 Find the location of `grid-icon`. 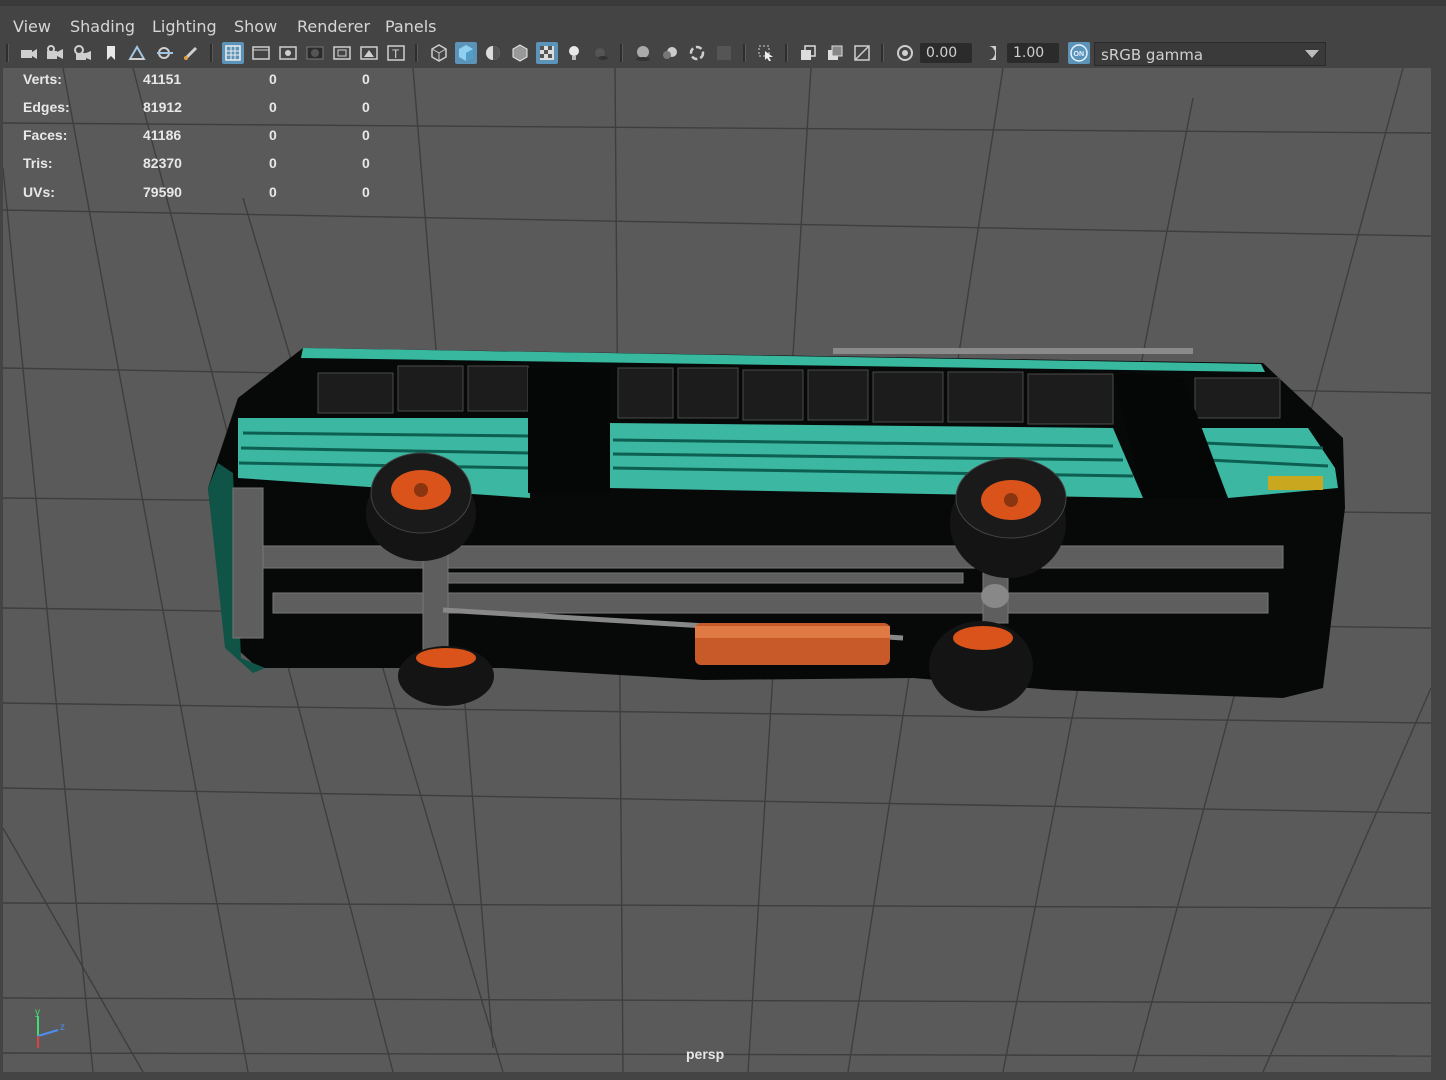

grid-icon is located at coordinates (233, 53).